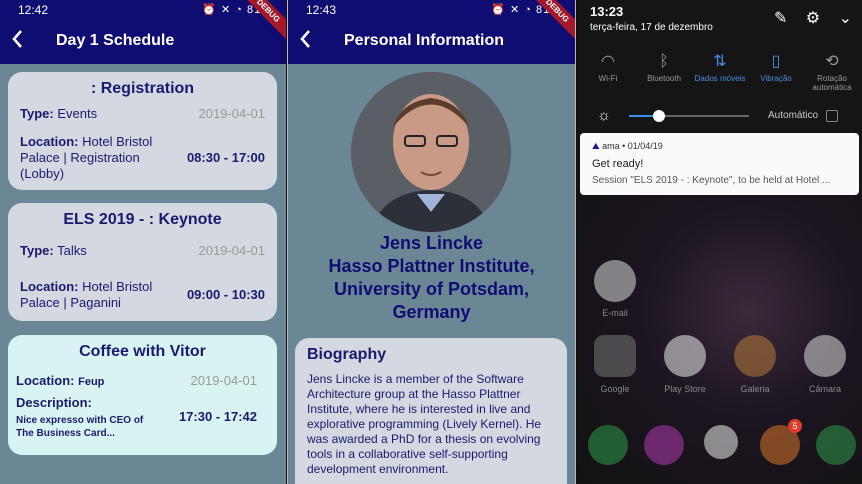  Describe the element at coordinates (431, 312) in the screenshot. I see `affiliation-line: Germany` at that location.